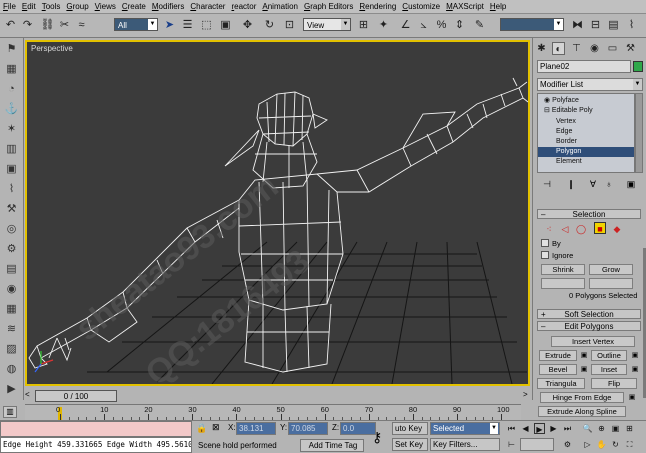  I want to click on maximize-viewport-icon: ⛶, so click(629, 444).